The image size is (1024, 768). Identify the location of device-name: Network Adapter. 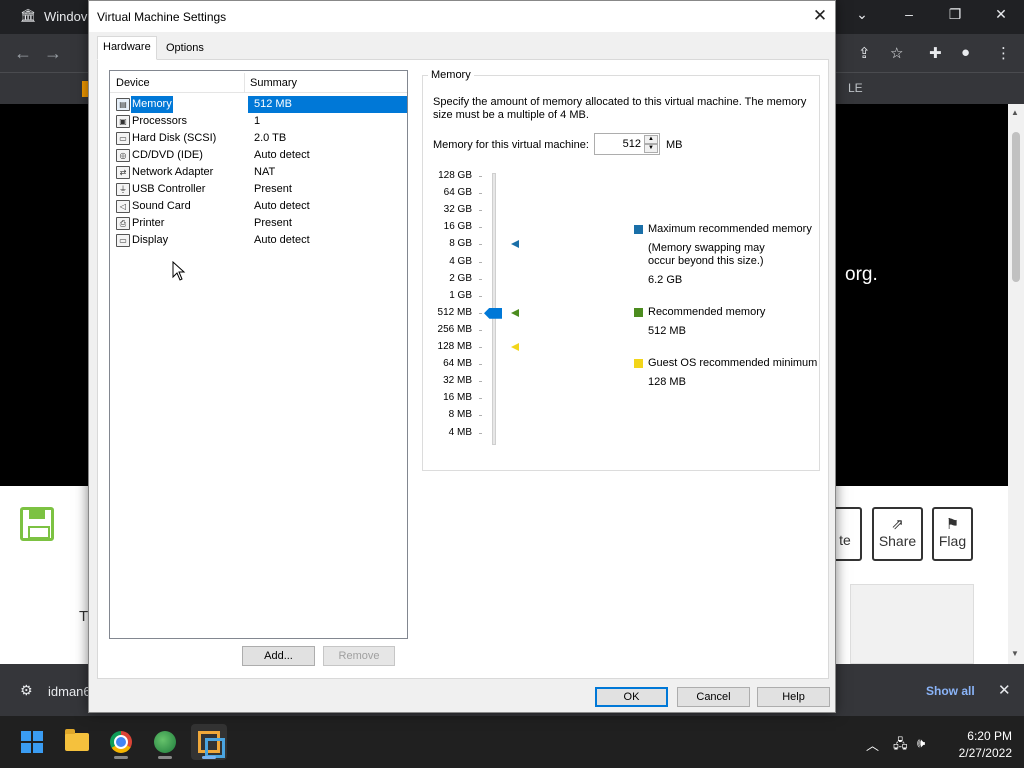
(173, 172).